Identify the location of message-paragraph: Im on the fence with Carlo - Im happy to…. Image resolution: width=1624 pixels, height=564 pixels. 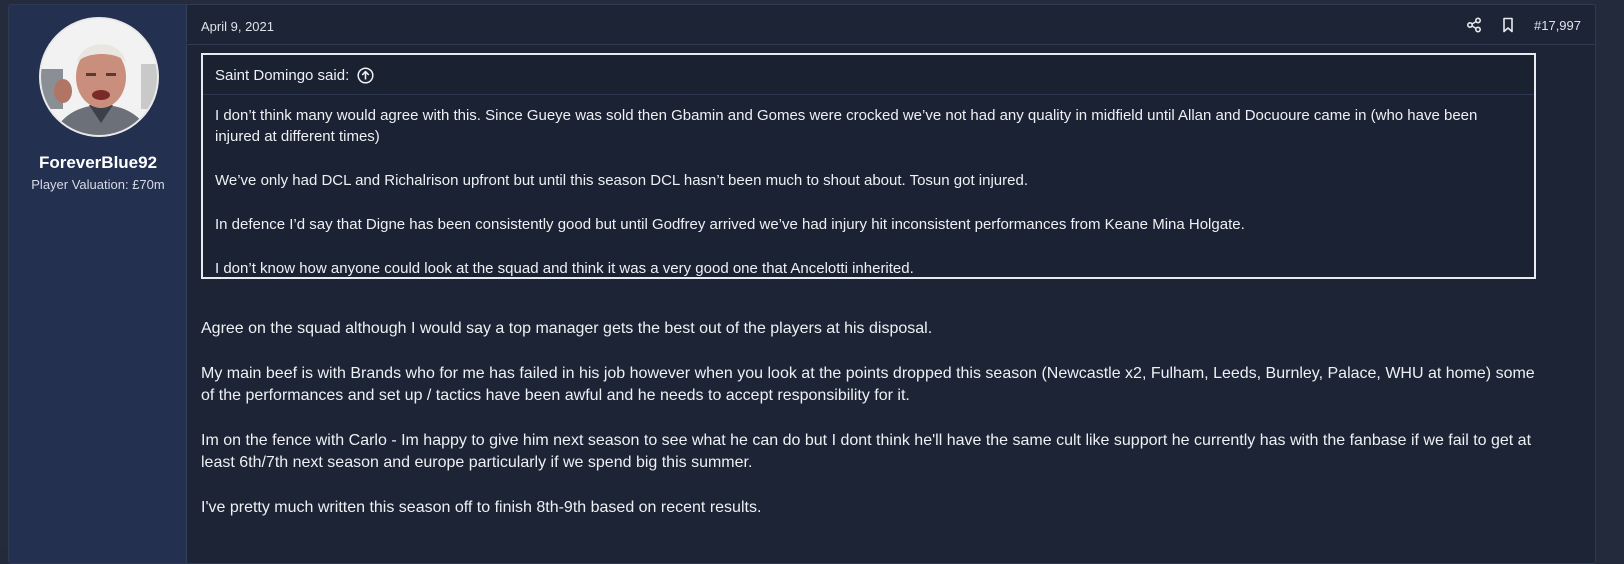
(866, 451).